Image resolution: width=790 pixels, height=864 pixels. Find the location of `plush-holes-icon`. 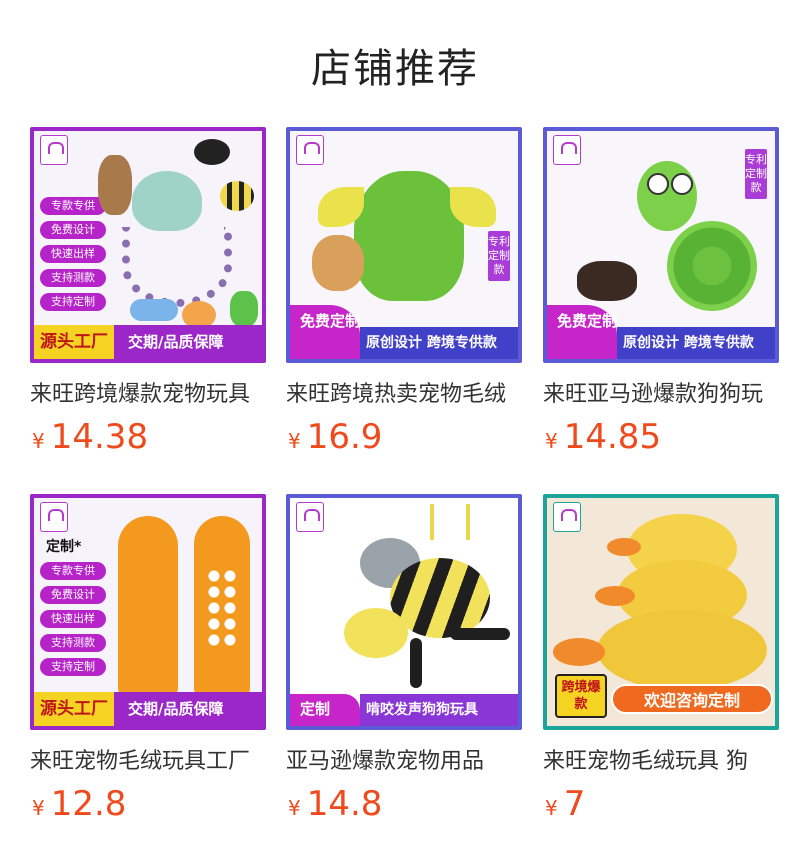

plush-holes-icon is located at coordinates (222, 608).